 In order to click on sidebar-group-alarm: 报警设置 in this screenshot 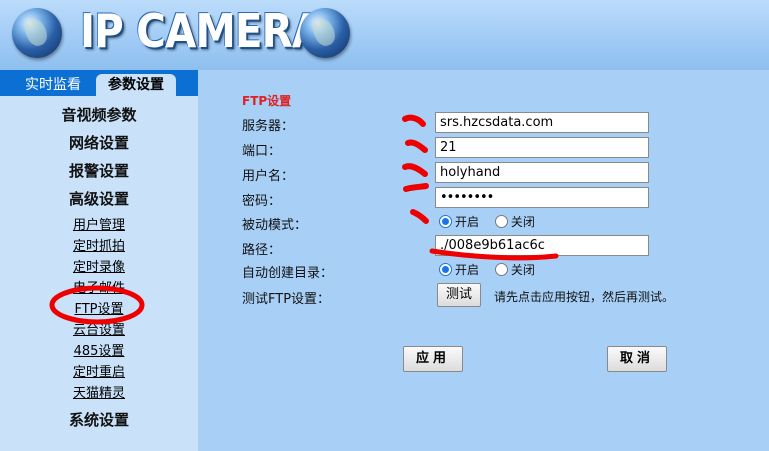, I will do `click(99, 170)`.